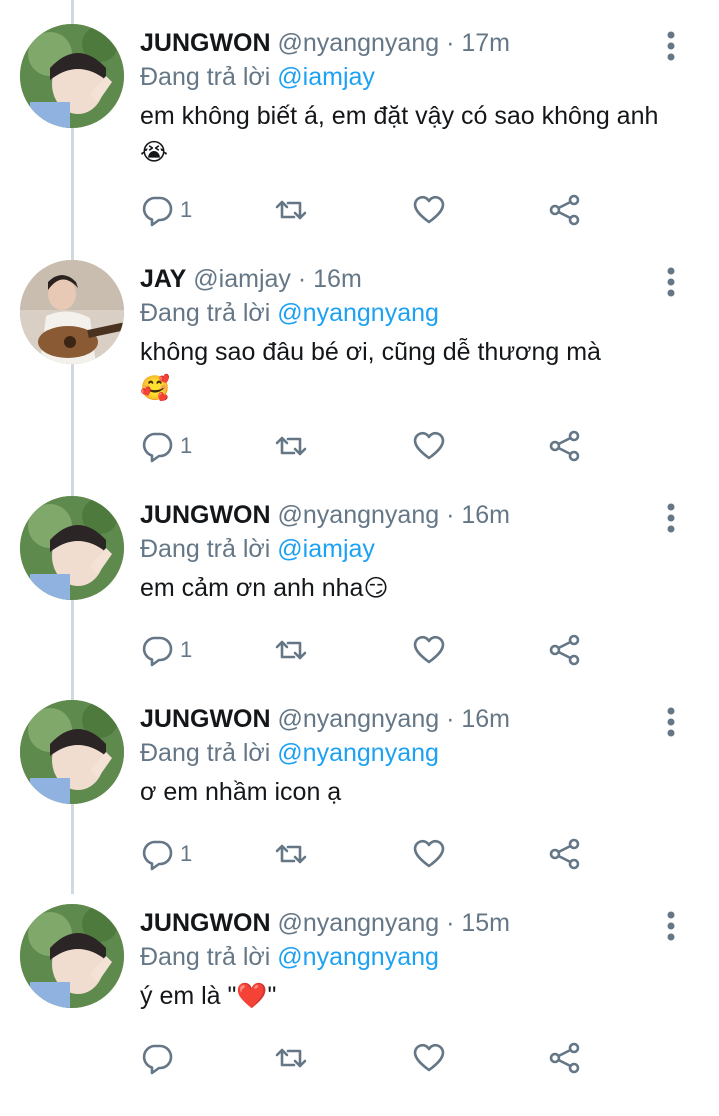  Describe the element at coordinates (410, 77) in the screenshot. I see `replying-to: Đang trả lời @iamjay` at that location.